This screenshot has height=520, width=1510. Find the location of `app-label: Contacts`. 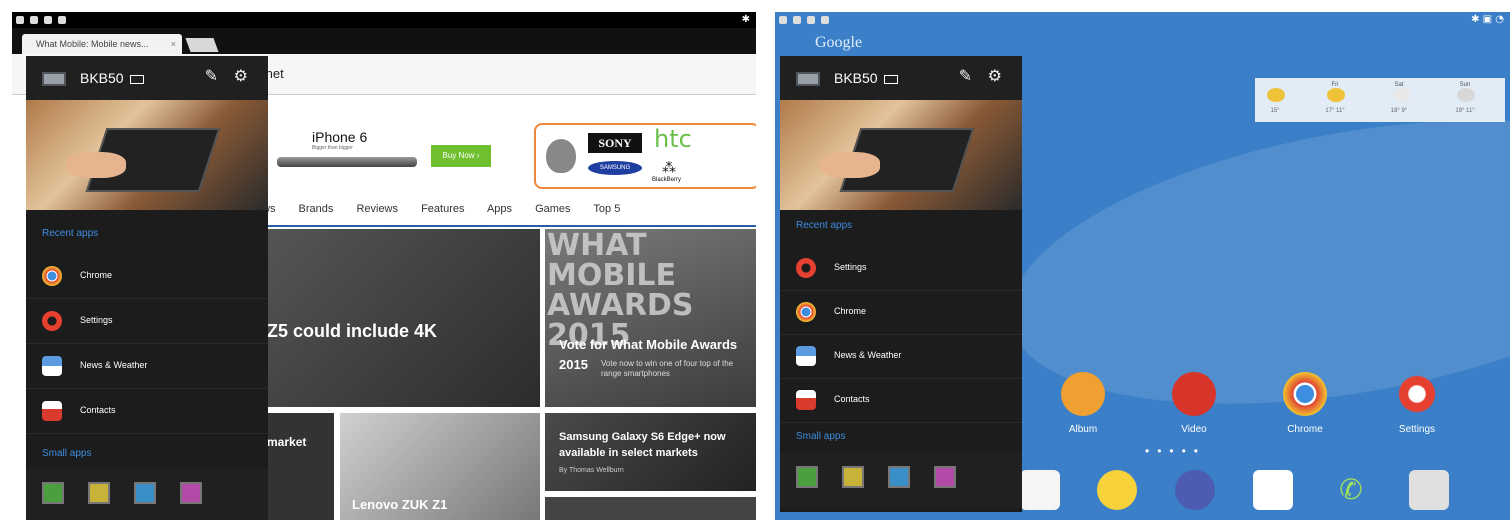

app-label: Contacts is located at coordinates (852, 399).